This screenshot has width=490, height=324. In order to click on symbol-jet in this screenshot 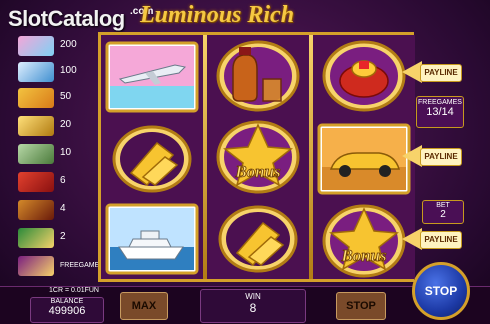, I will do `click(152, 80)`.